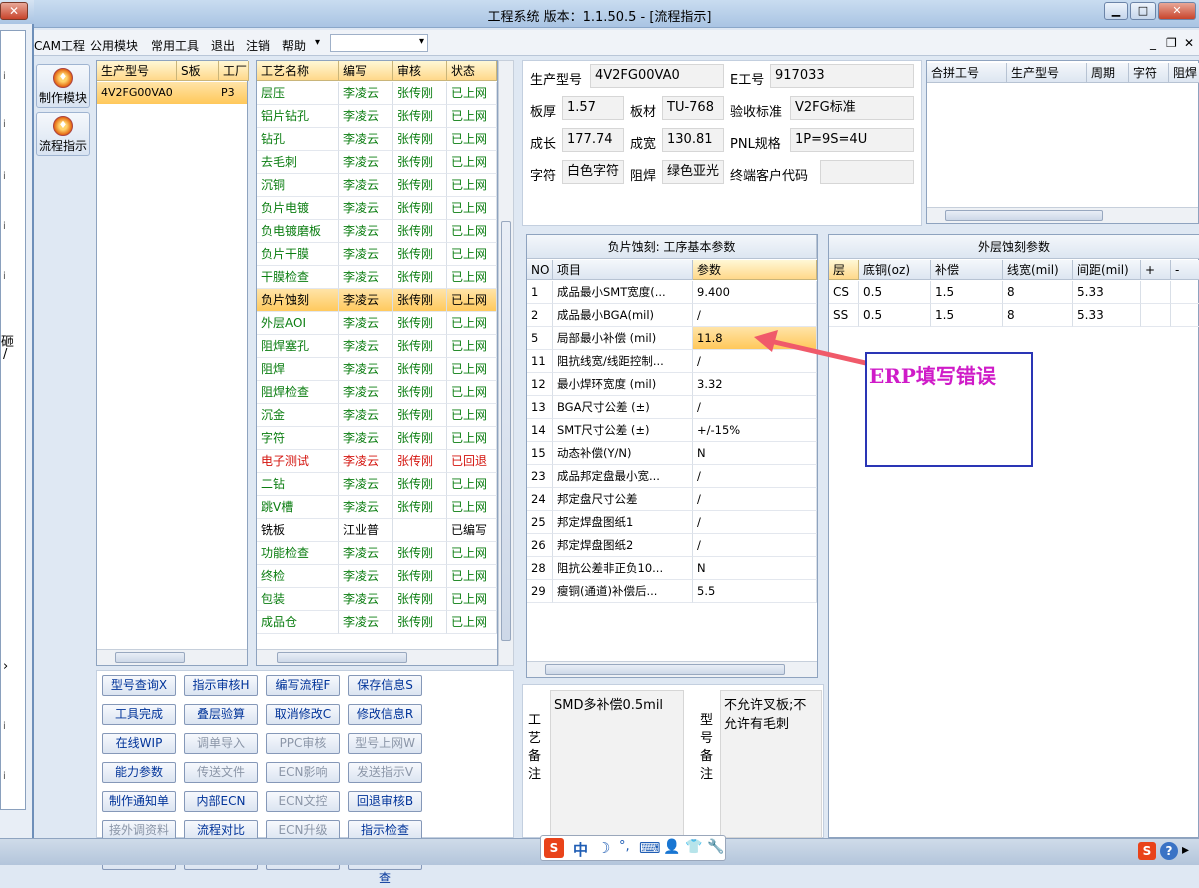 This screenshot has width=1199, height=888. I want to click on column-header: 层, so click(844, 270).